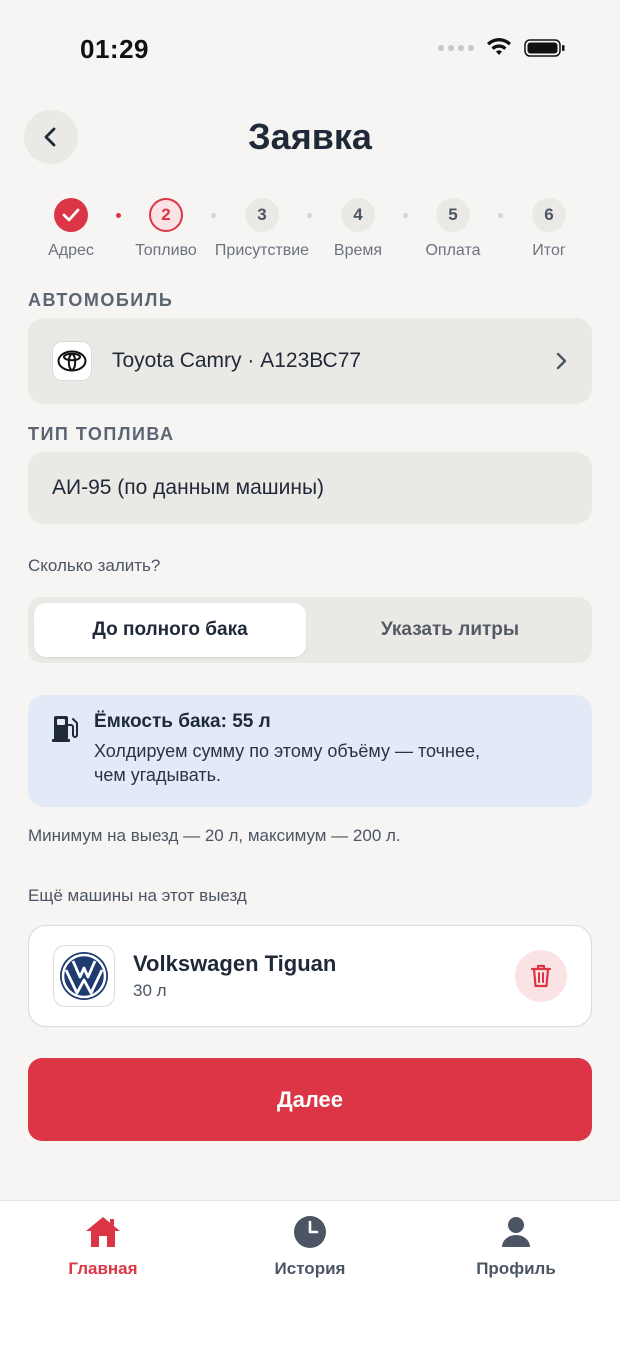  I want to click on extra-car-card: Volkswagen Tiguan 30 л, so click(310, 976).